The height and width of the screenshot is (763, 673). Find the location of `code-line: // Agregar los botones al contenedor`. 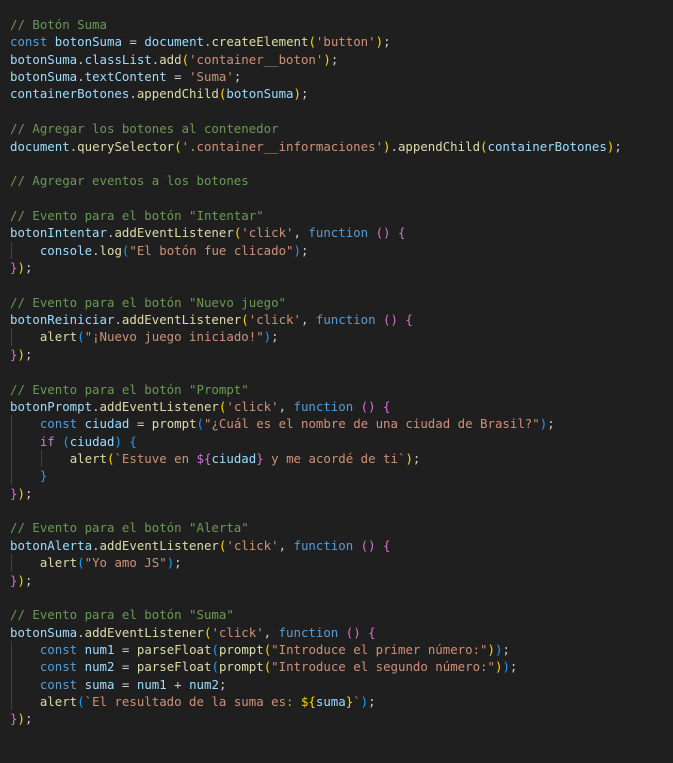

code-line: // Agregar los botones al contenedor is located at coordinates (336, 128).